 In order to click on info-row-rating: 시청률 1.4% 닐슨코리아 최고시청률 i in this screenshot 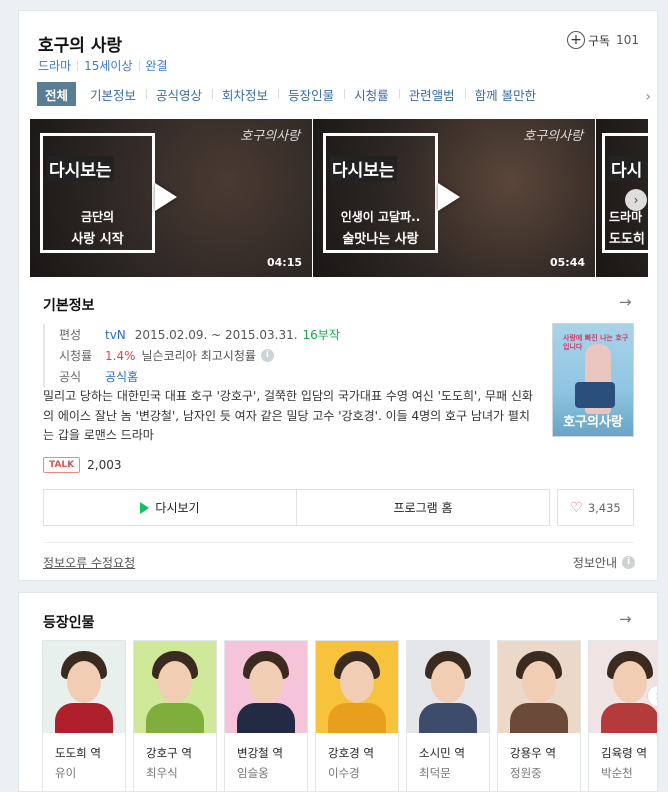, I will do `click(199, 355)`.